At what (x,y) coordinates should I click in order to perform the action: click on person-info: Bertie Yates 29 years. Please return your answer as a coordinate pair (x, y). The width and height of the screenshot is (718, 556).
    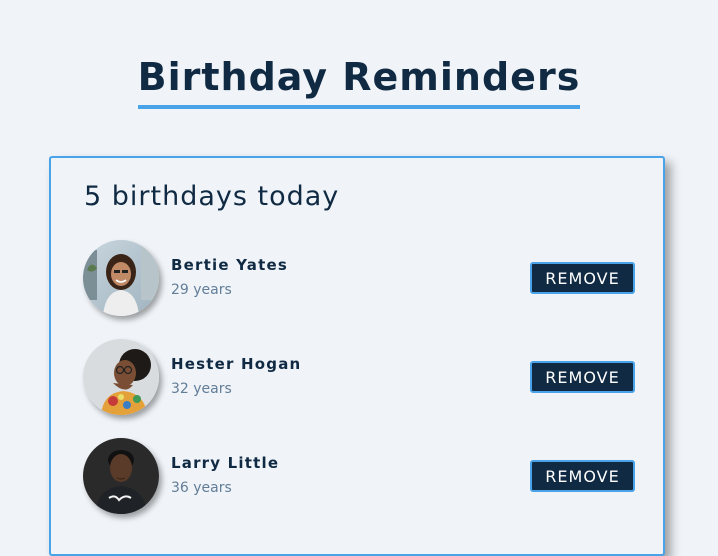
    Looking at the image, I should click on (229, 277).